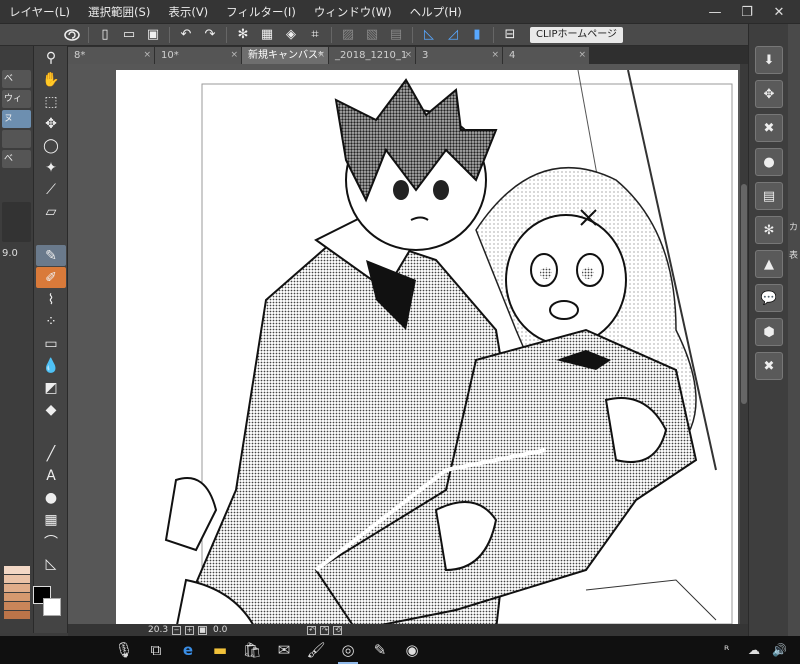 The width and height of the screenshot is (800, 664). I want to click on new-file-icon: ▯, so click(105, 35).